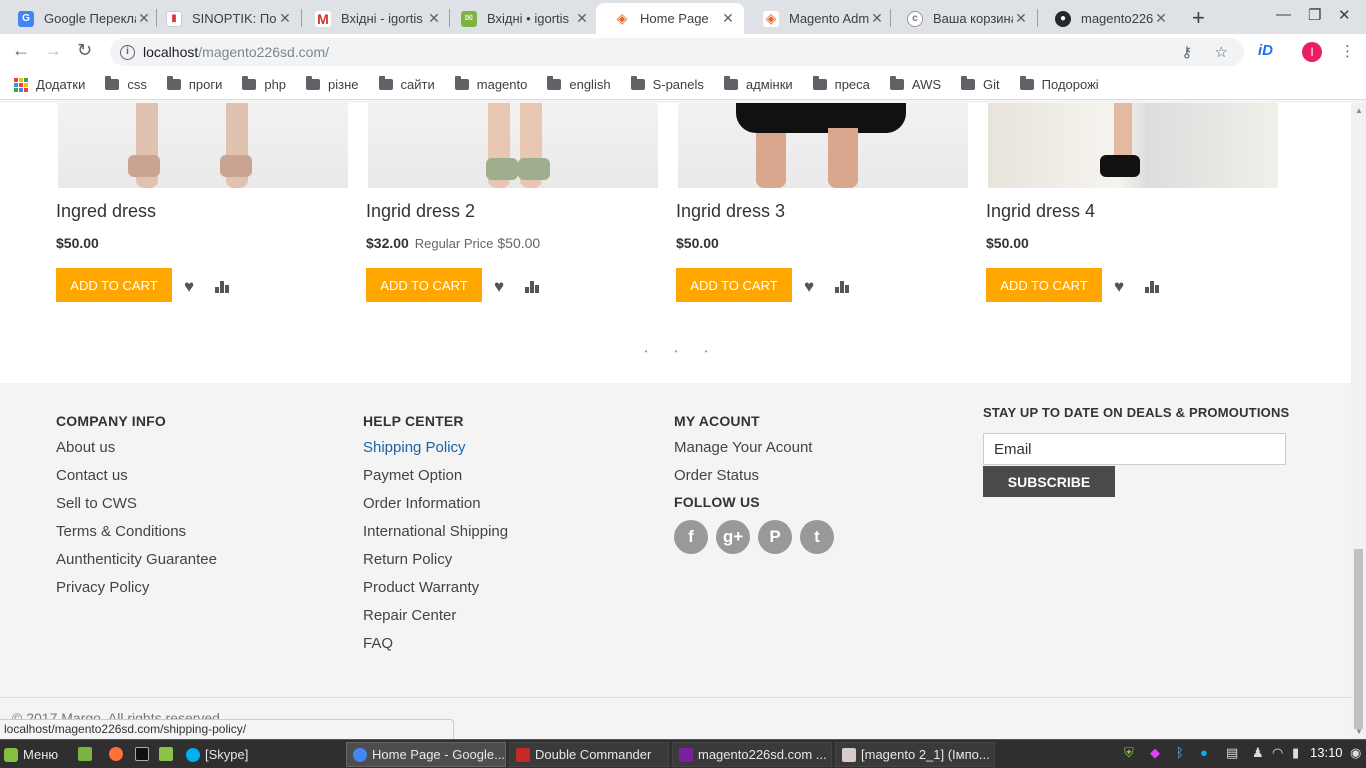  I want to click on footer-link-authenticity: Aunthenticity Guarantee, so click(136, 564).